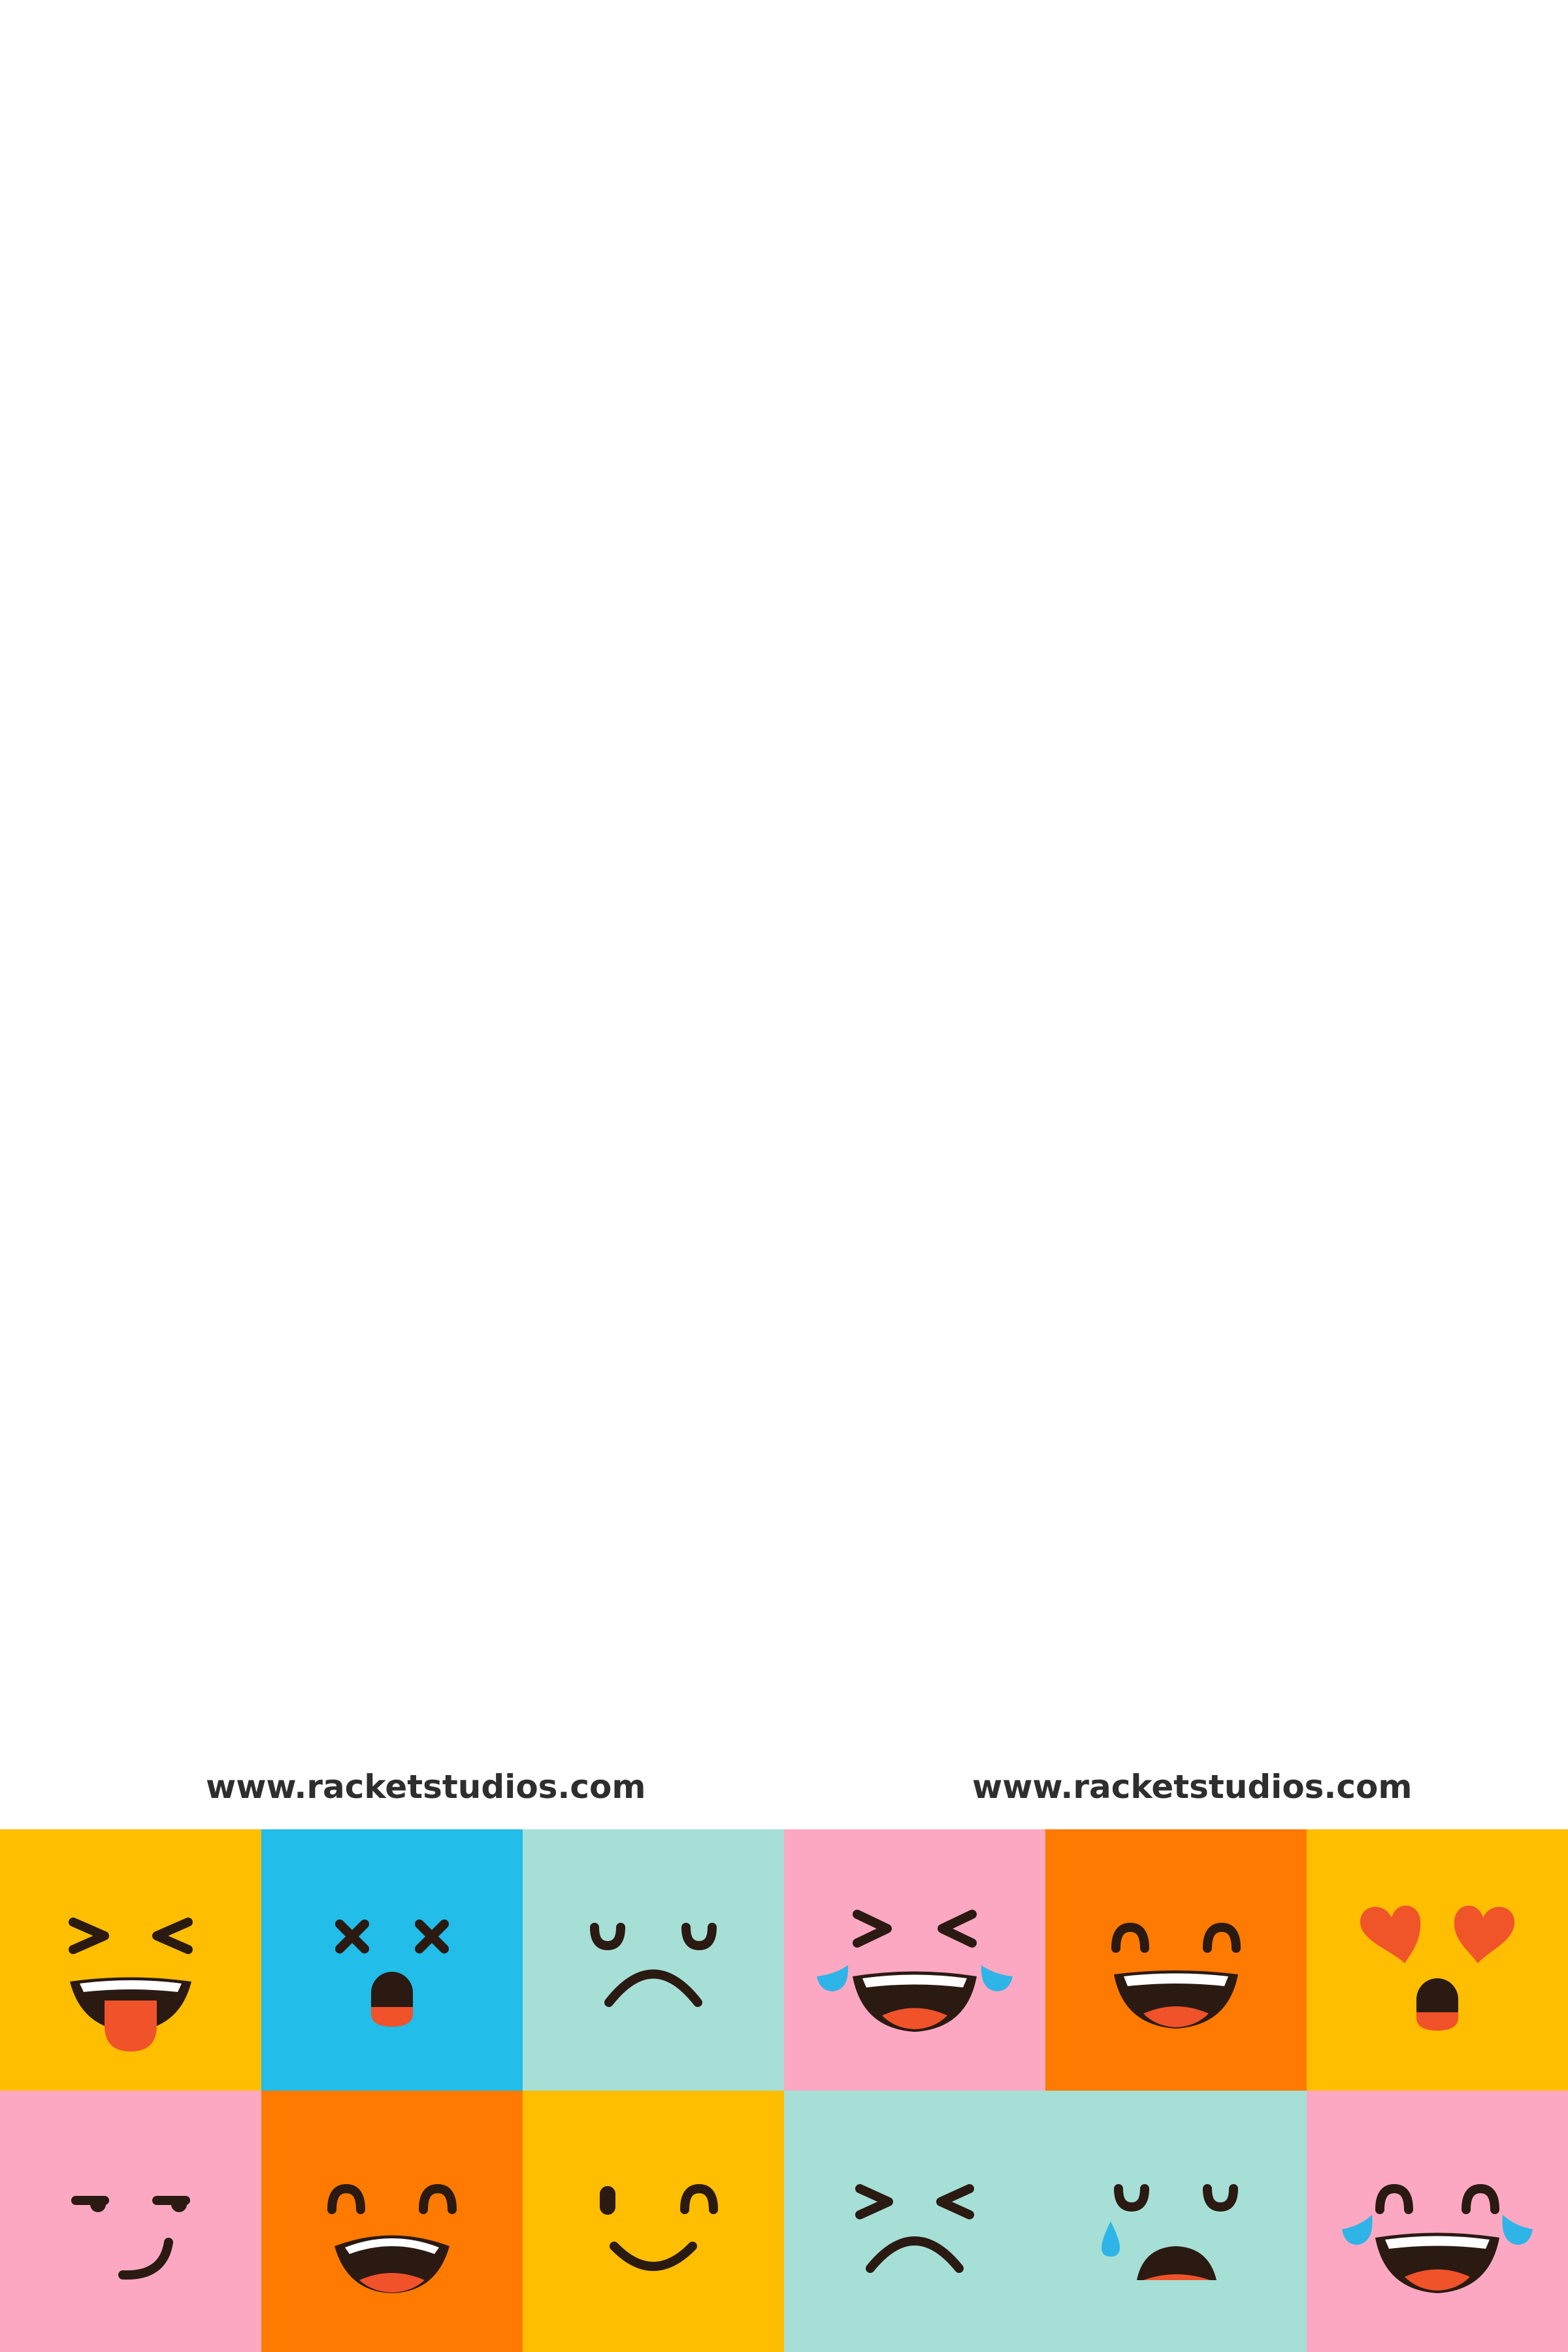 This screenshot has width=1568, height=2352. Describe the element at coordinates (130, 2238) in the screenshot. I see `smirk-face-icon` at that location.